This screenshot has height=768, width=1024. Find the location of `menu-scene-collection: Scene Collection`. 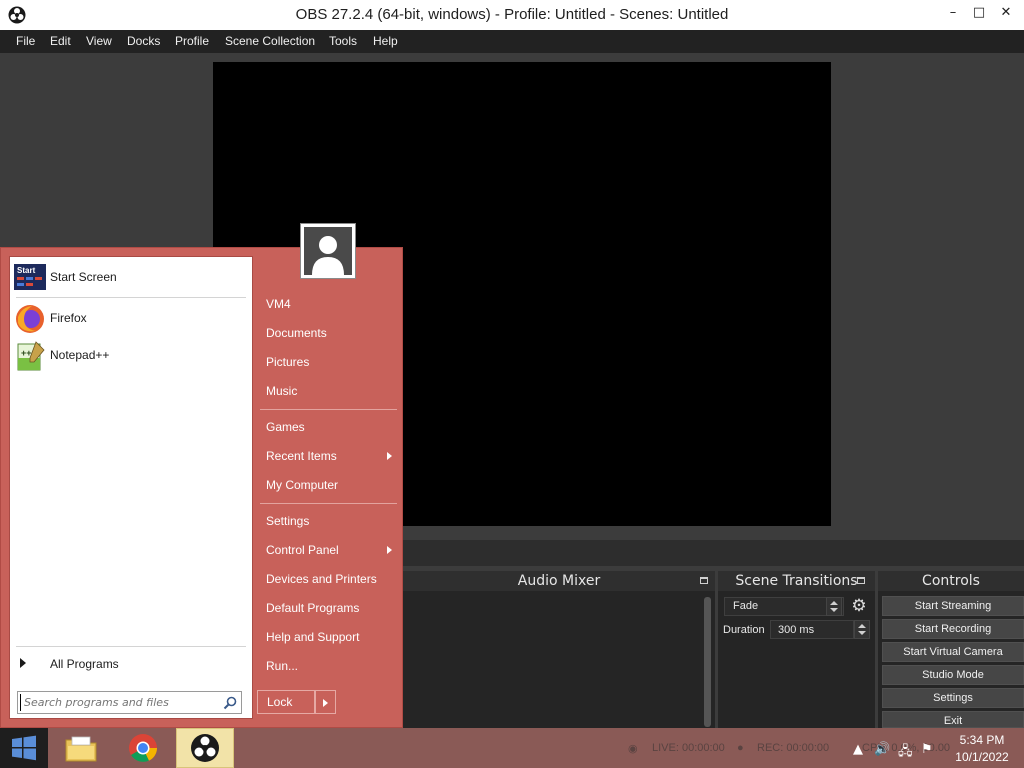

menu-scene-collection: Scene Collection is located at coordinates (270, 41).